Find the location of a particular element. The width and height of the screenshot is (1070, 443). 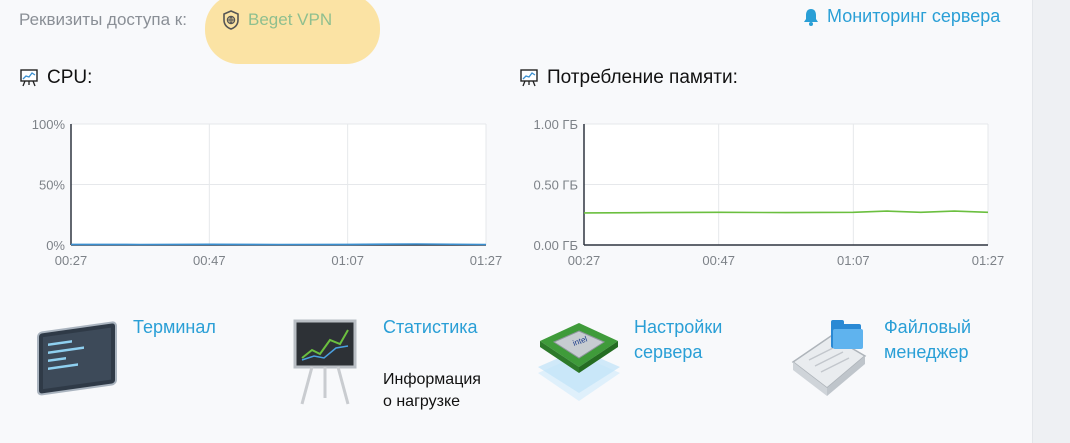

statistics-tool is located at coordinates (325, 364).